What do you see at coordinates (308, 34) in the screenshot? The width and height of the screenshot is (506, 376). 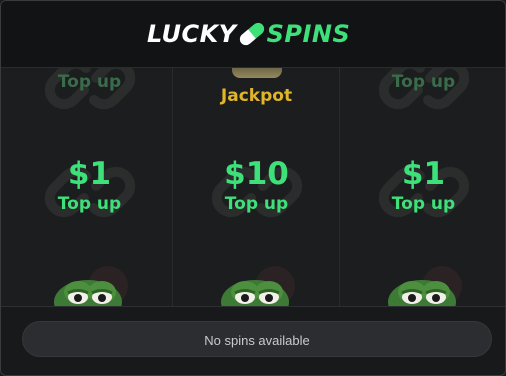 I see `logo-spins-text: SPINS` at bounding box center [308, 34].